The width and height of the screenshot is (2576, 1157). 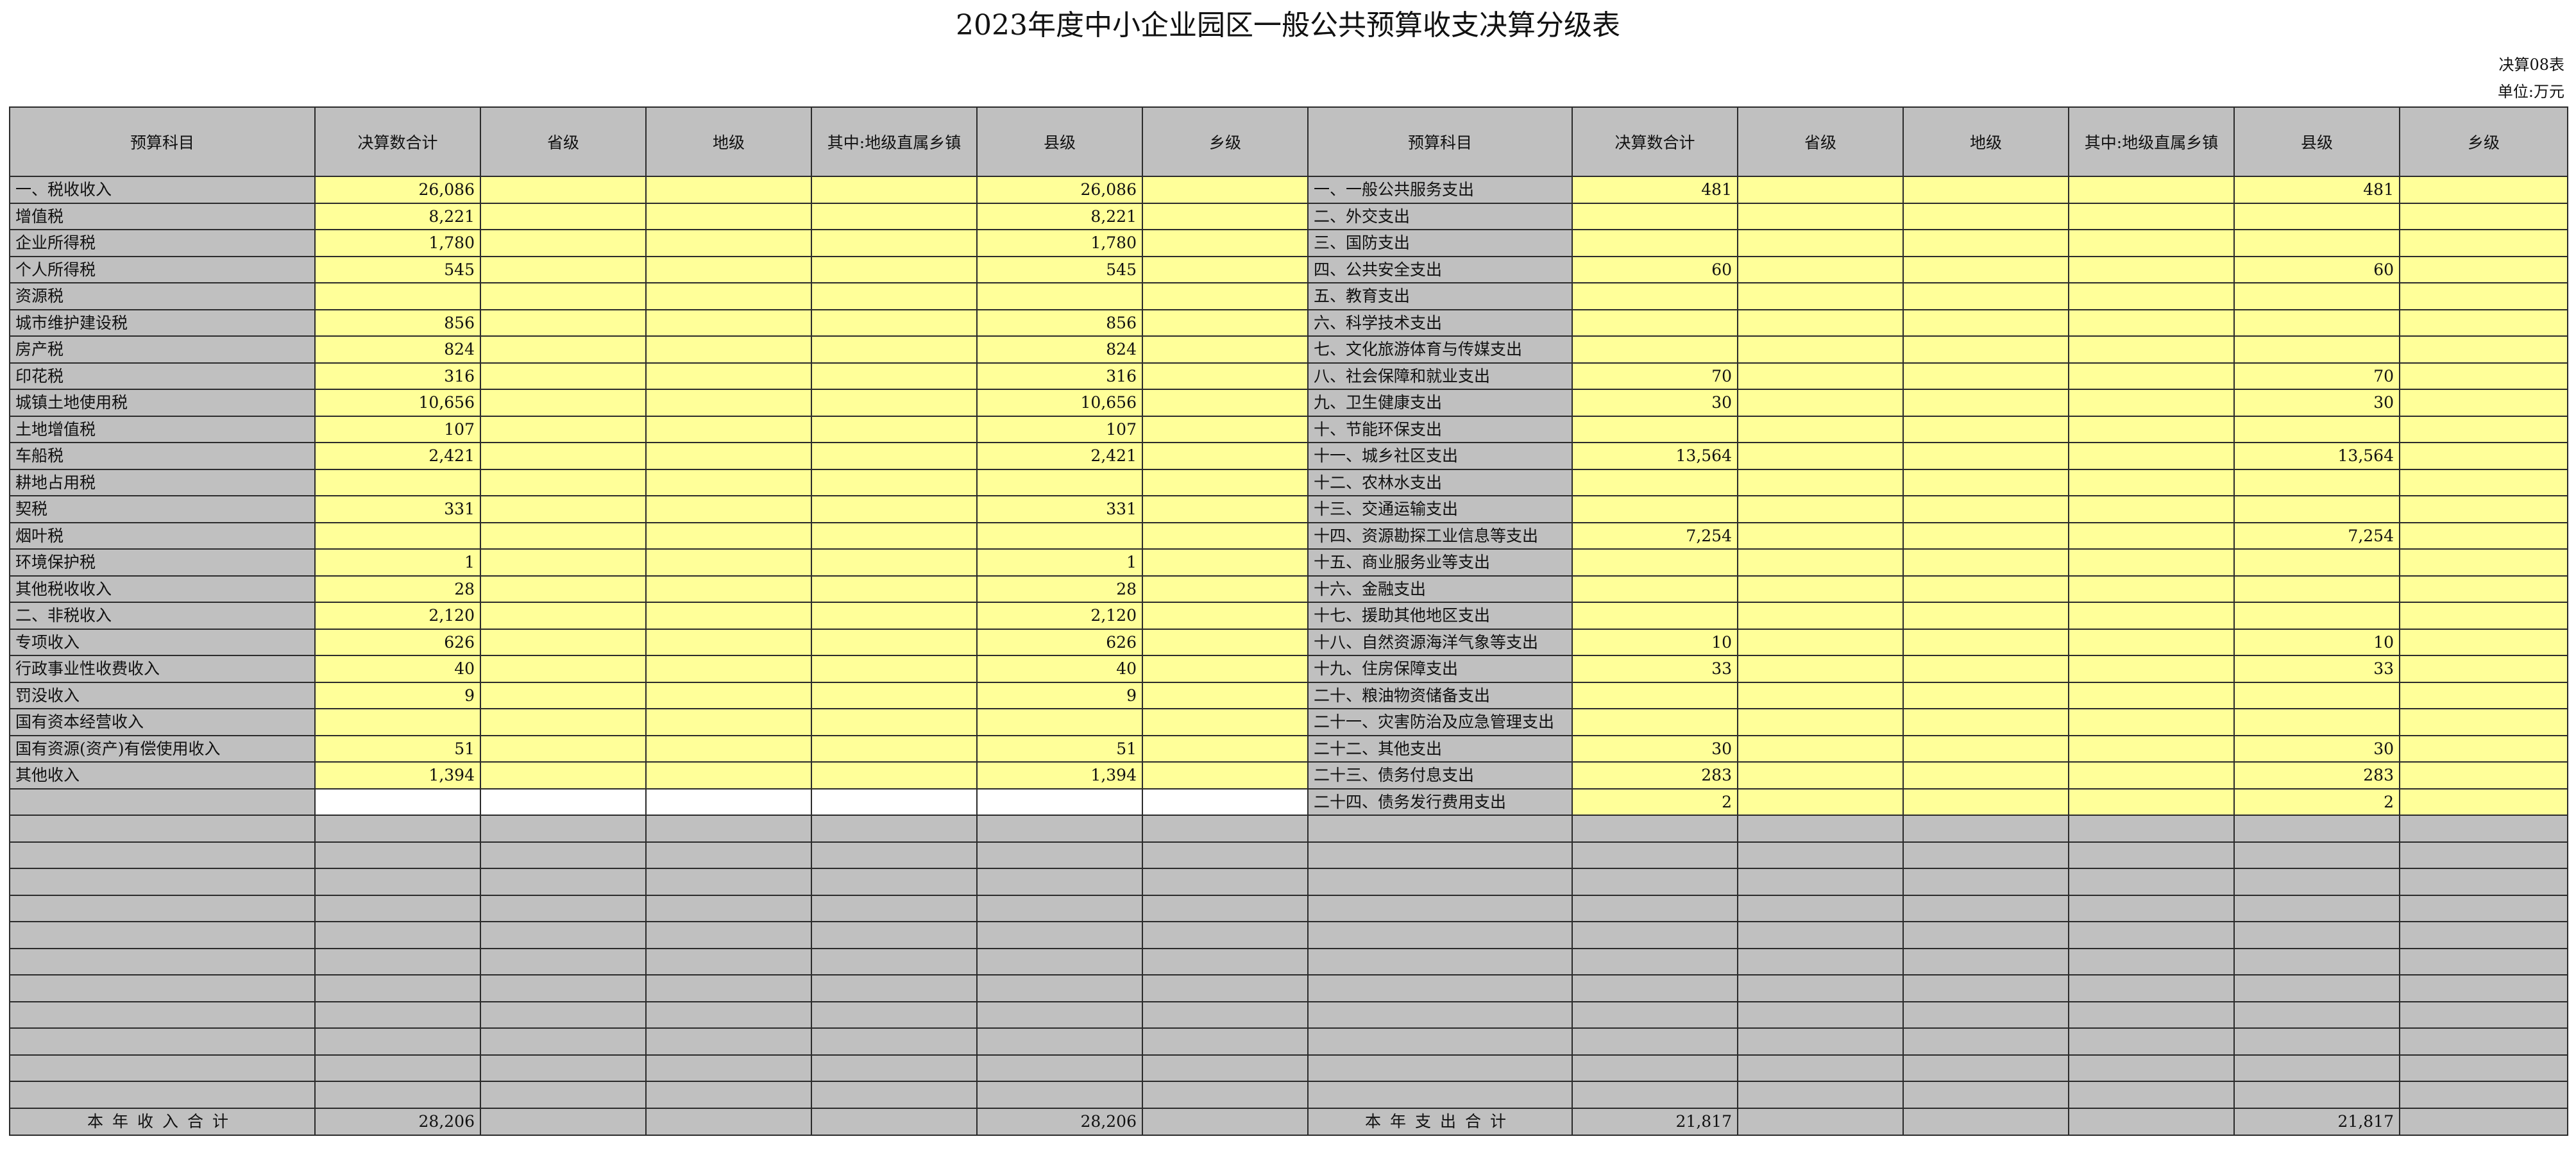 I want to click on income-item-name: 增值税, so click(x=162, y=216).